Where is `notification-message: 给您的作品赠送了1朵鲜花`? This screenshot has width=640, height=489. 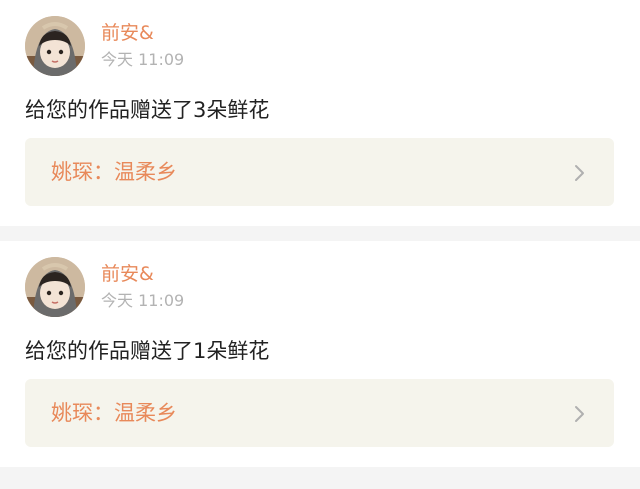 notification-message: 给您的作品赠送了1朵鲜花 is located at coordinates (147, 351).